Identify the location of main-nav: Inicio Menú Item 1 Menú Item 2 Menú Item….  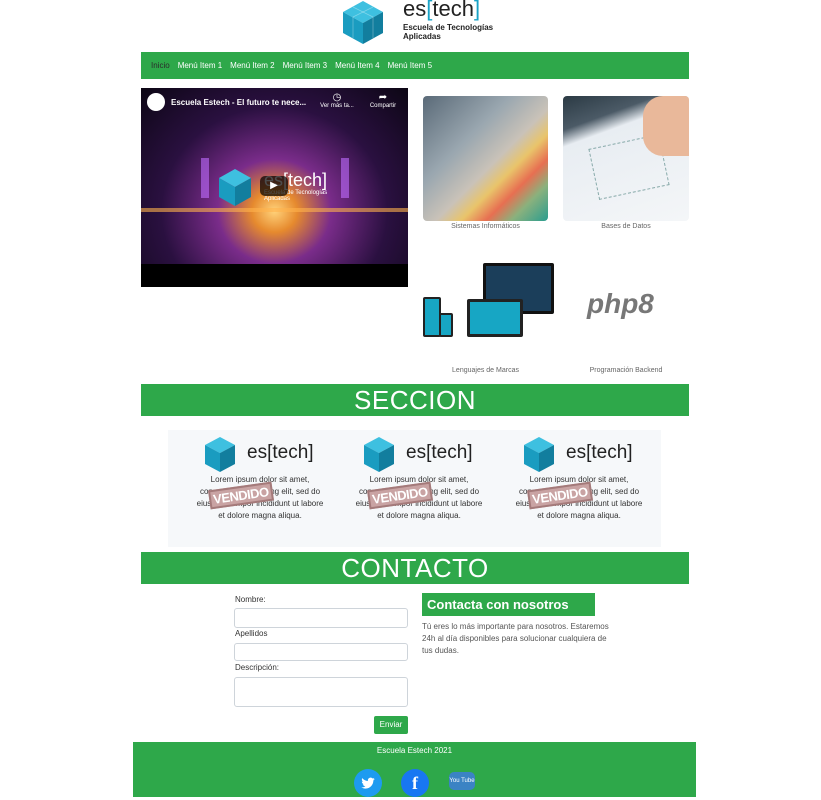
(415, 65).